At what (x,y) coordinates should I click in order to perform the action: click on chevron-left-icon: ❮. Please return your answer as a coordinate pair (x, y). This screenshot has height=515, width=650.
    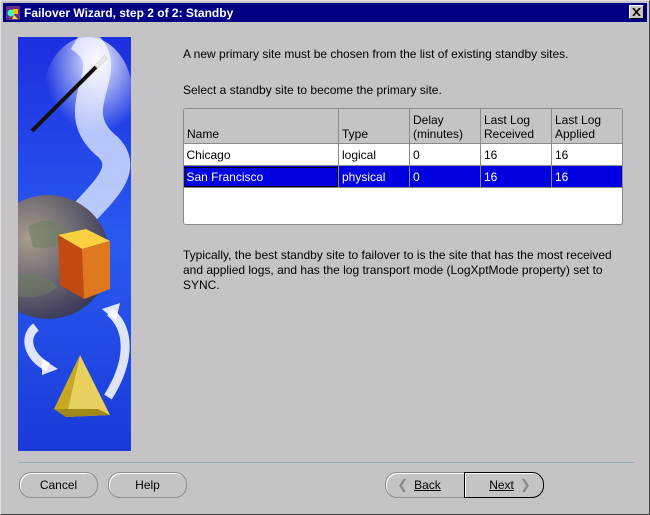
    Looking at the image, I should click on (403, 484).